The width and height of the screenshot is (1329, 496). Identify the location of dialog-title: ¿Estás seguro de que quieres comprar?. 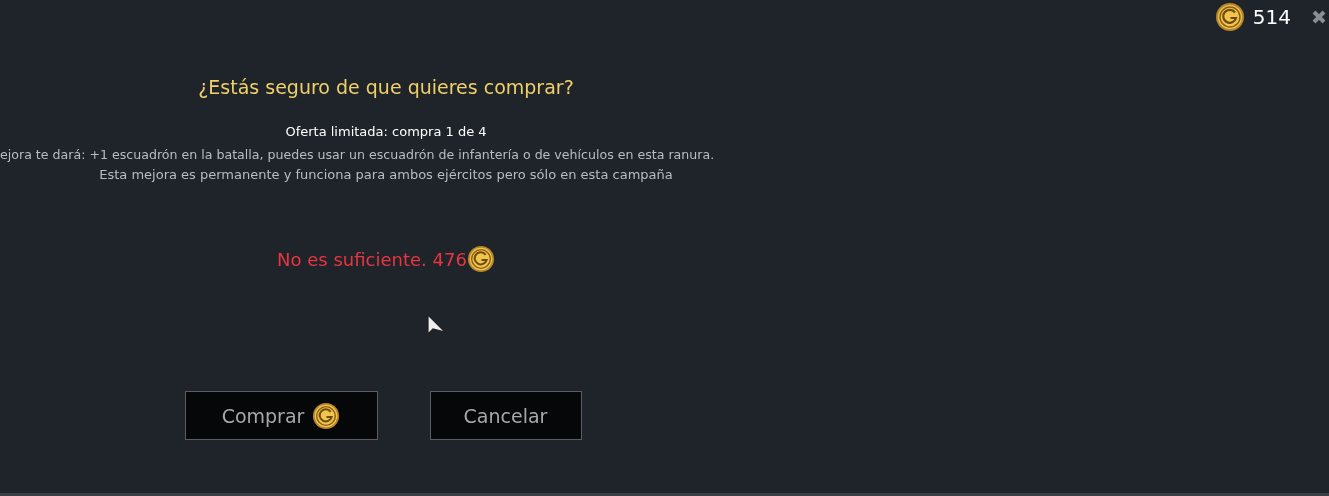
(386, 88).